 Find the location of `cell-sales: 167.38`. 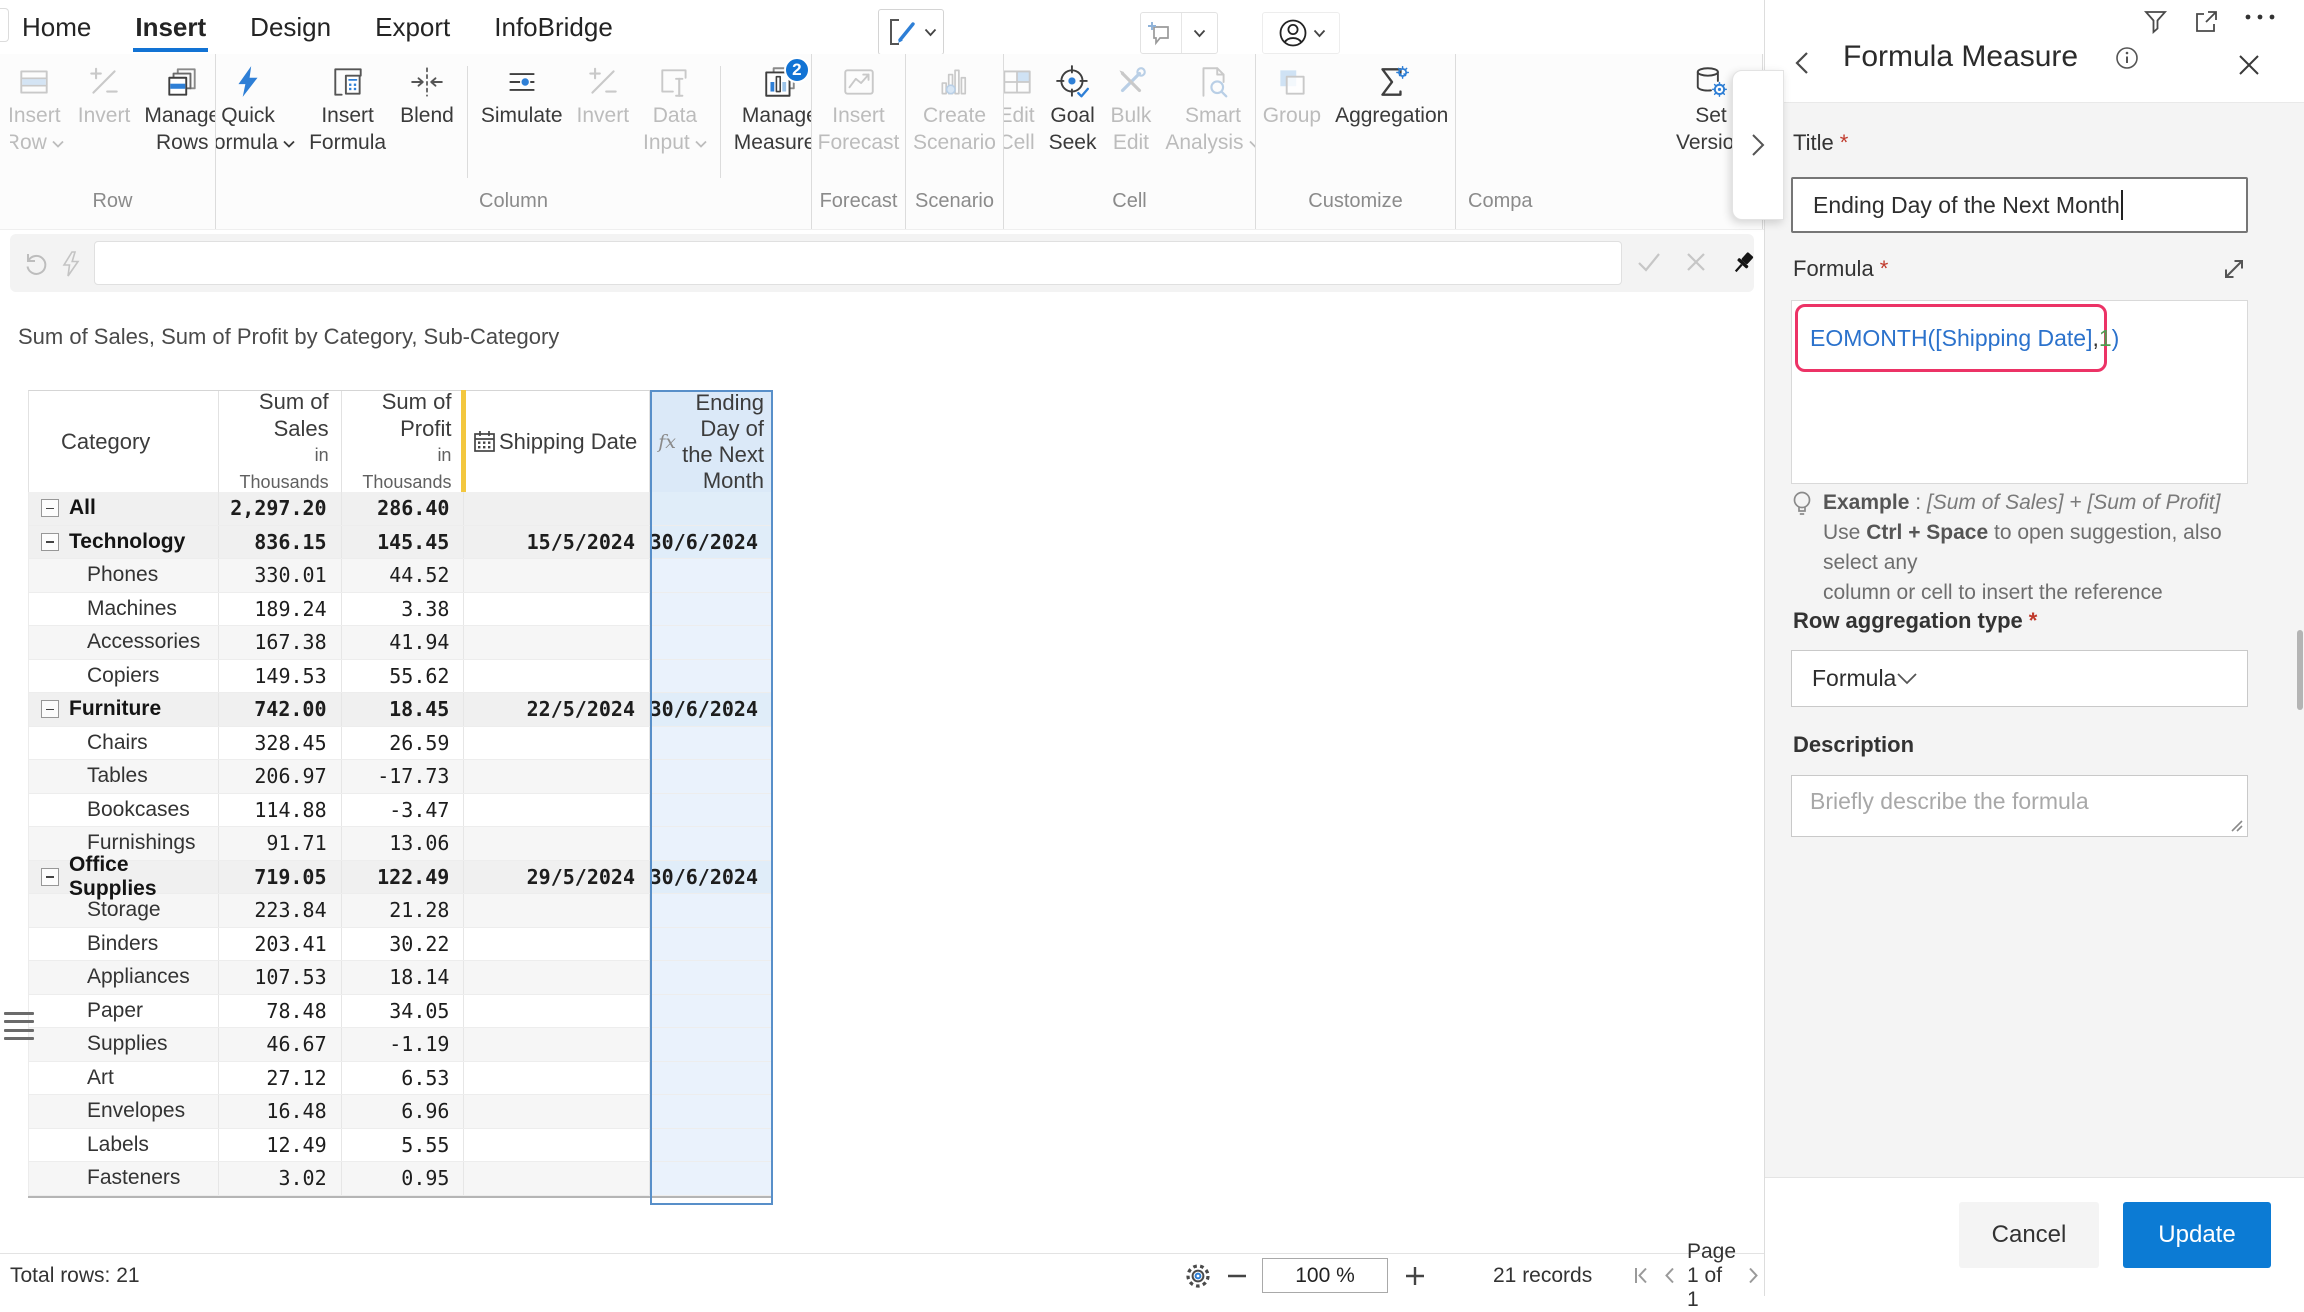

cell-sales: 167.38 is located at coordinates (280, 642).